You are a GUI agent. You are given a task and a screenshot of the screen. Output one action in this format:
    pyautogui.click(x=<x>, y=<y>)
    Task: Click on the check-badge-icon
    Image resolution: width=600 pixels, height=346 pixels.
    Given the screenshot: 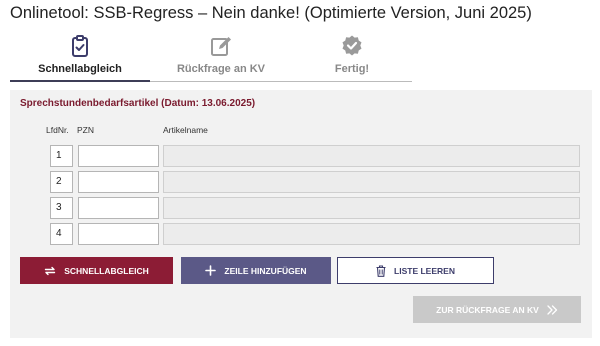 What is the action you would take?
    pyautogui.click(x=352, y=46)
    